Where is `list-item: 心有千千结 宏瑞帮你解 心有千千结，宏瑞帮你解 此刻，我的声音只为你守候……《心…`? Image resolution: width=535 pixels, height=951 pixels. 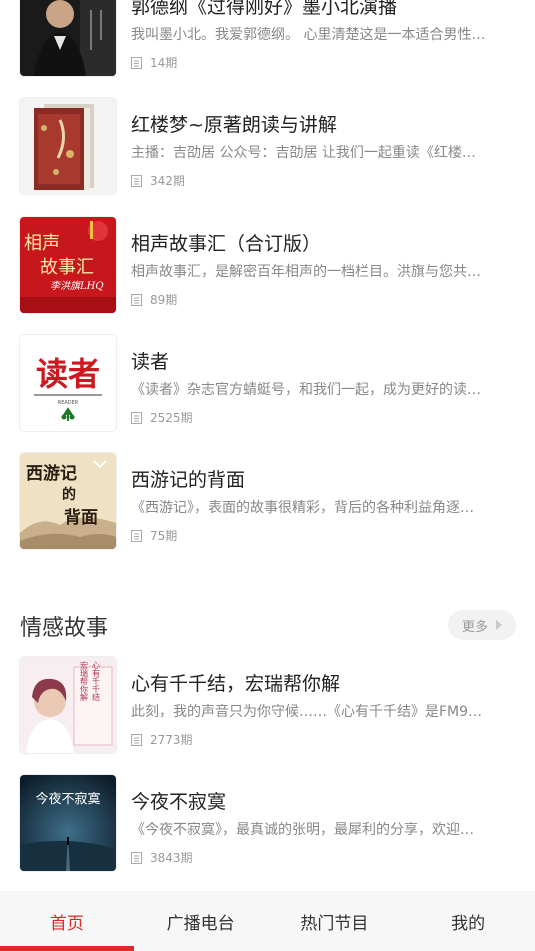 list-item: 心有千千结 宏瑞帮你解 心有千千结，宏瑞帮你解 此刻，我的声音只为你守候……《心… is located at coordinates (267, 716).